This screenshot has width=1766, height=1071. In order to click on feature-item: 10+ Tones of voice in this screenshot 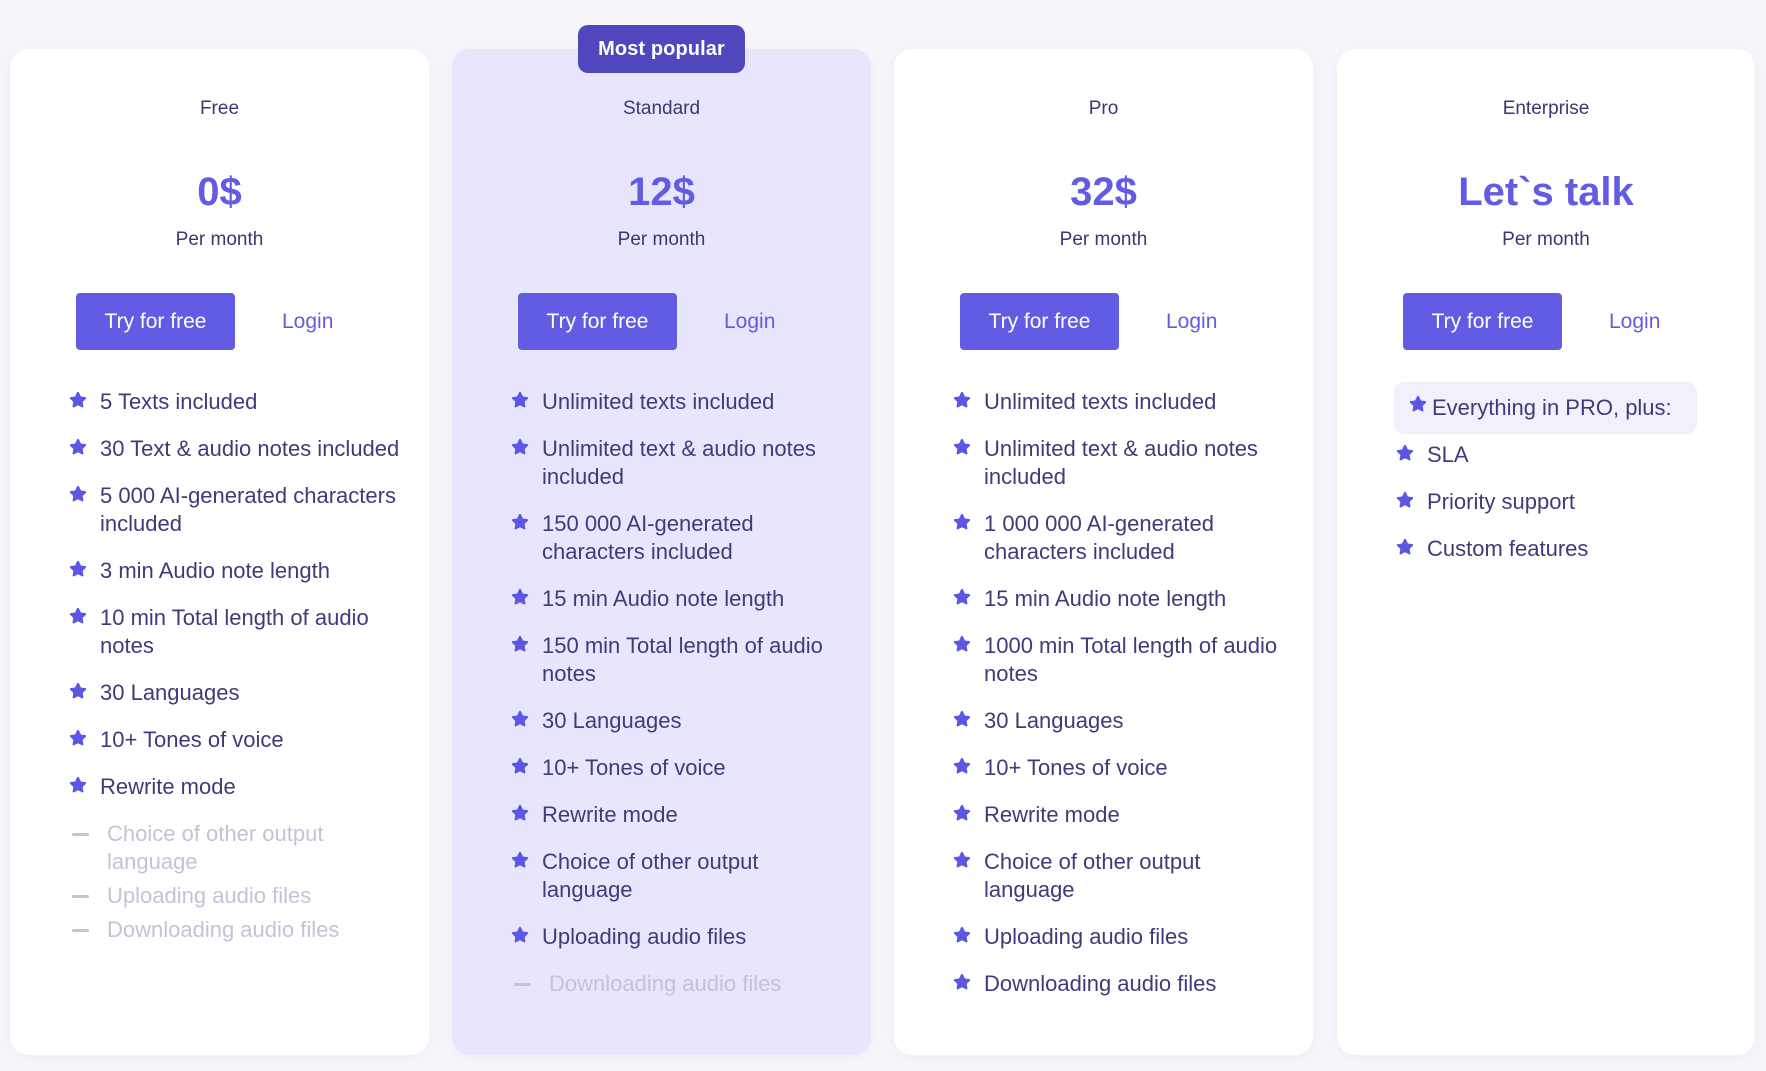, I will do `click(236, 740)`.